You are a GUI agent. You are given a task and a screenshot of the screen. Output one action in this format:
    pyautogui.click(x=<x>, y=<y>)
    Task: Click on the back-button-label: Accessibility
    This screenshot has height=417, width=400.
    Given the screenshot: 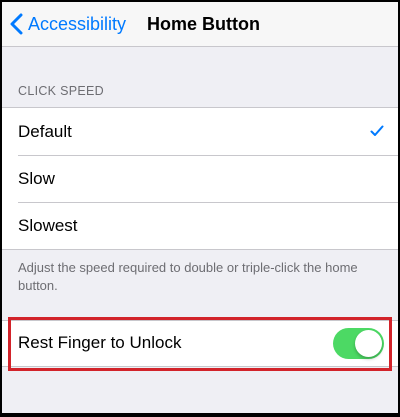 What is the action you would take?
    pyautogui.click(x=77, y=23)
    